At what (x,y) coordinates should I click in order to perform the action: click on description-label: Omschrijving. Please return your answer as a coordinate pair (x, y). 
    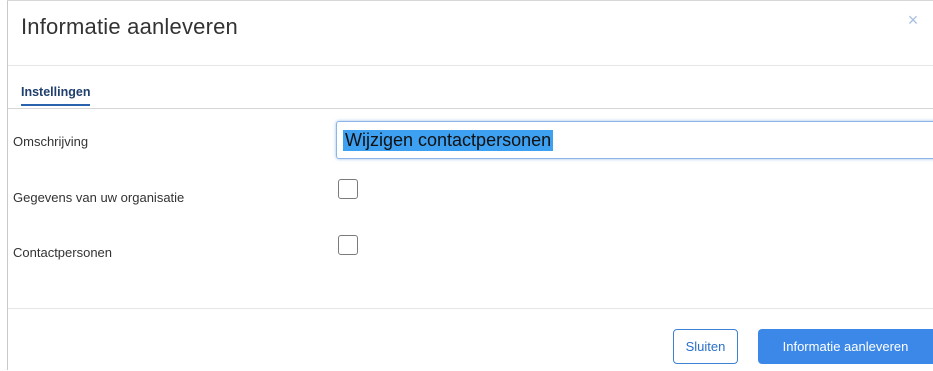
    Looking at the image, I should click on (51, 141).